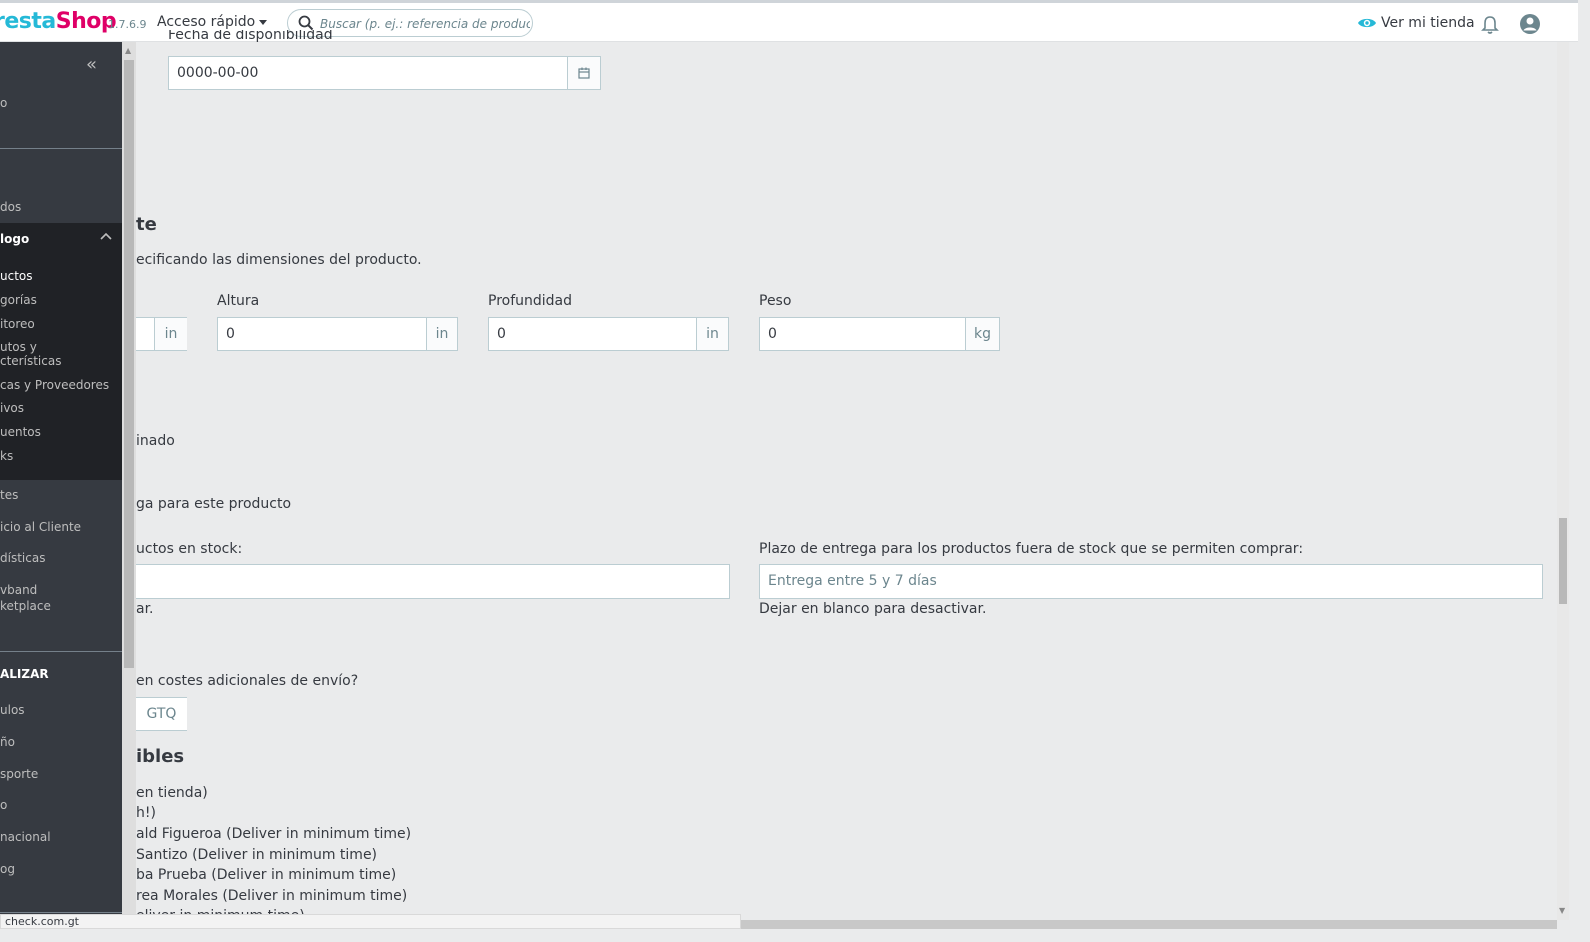  Describe the element at coordinates (146, 813) in the screenshot. I see `carrier-option: h!)` at that location.